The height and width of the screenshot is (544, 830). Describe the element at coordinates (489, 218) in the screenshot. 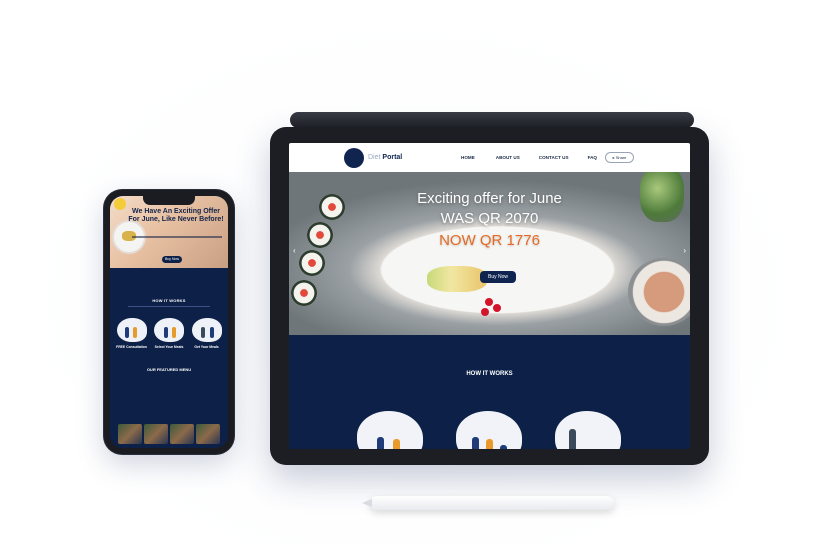

I see `hero-old-price: WAS QR 2070` at that location.